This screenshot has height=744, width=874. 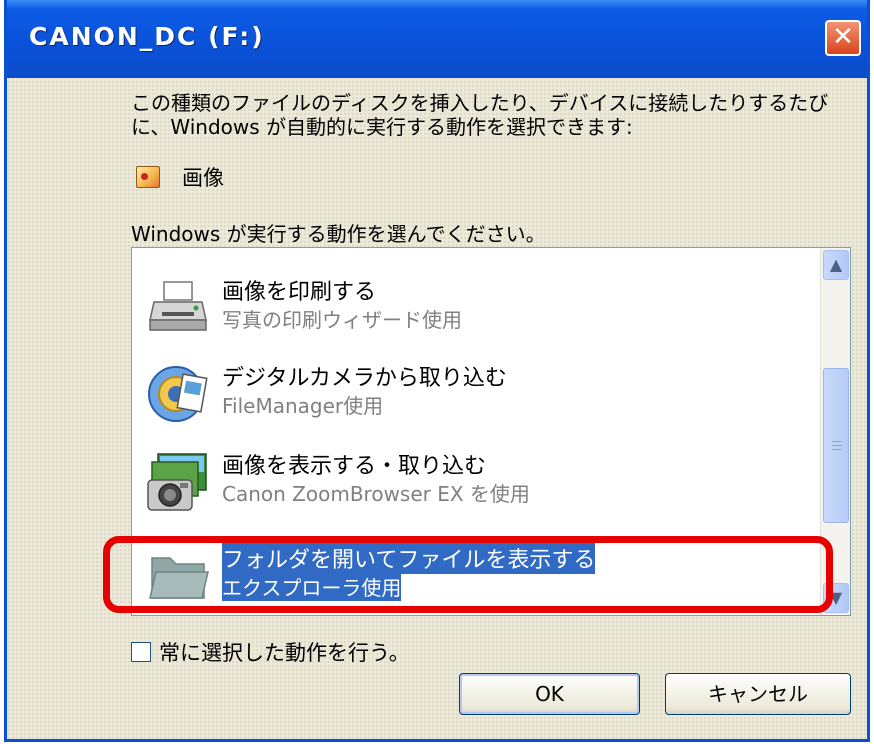 What do you see at coordinates (299, 292) in the screenshot?
I see `action-title: 画像を印刷する` at bounding box center [299, 292].